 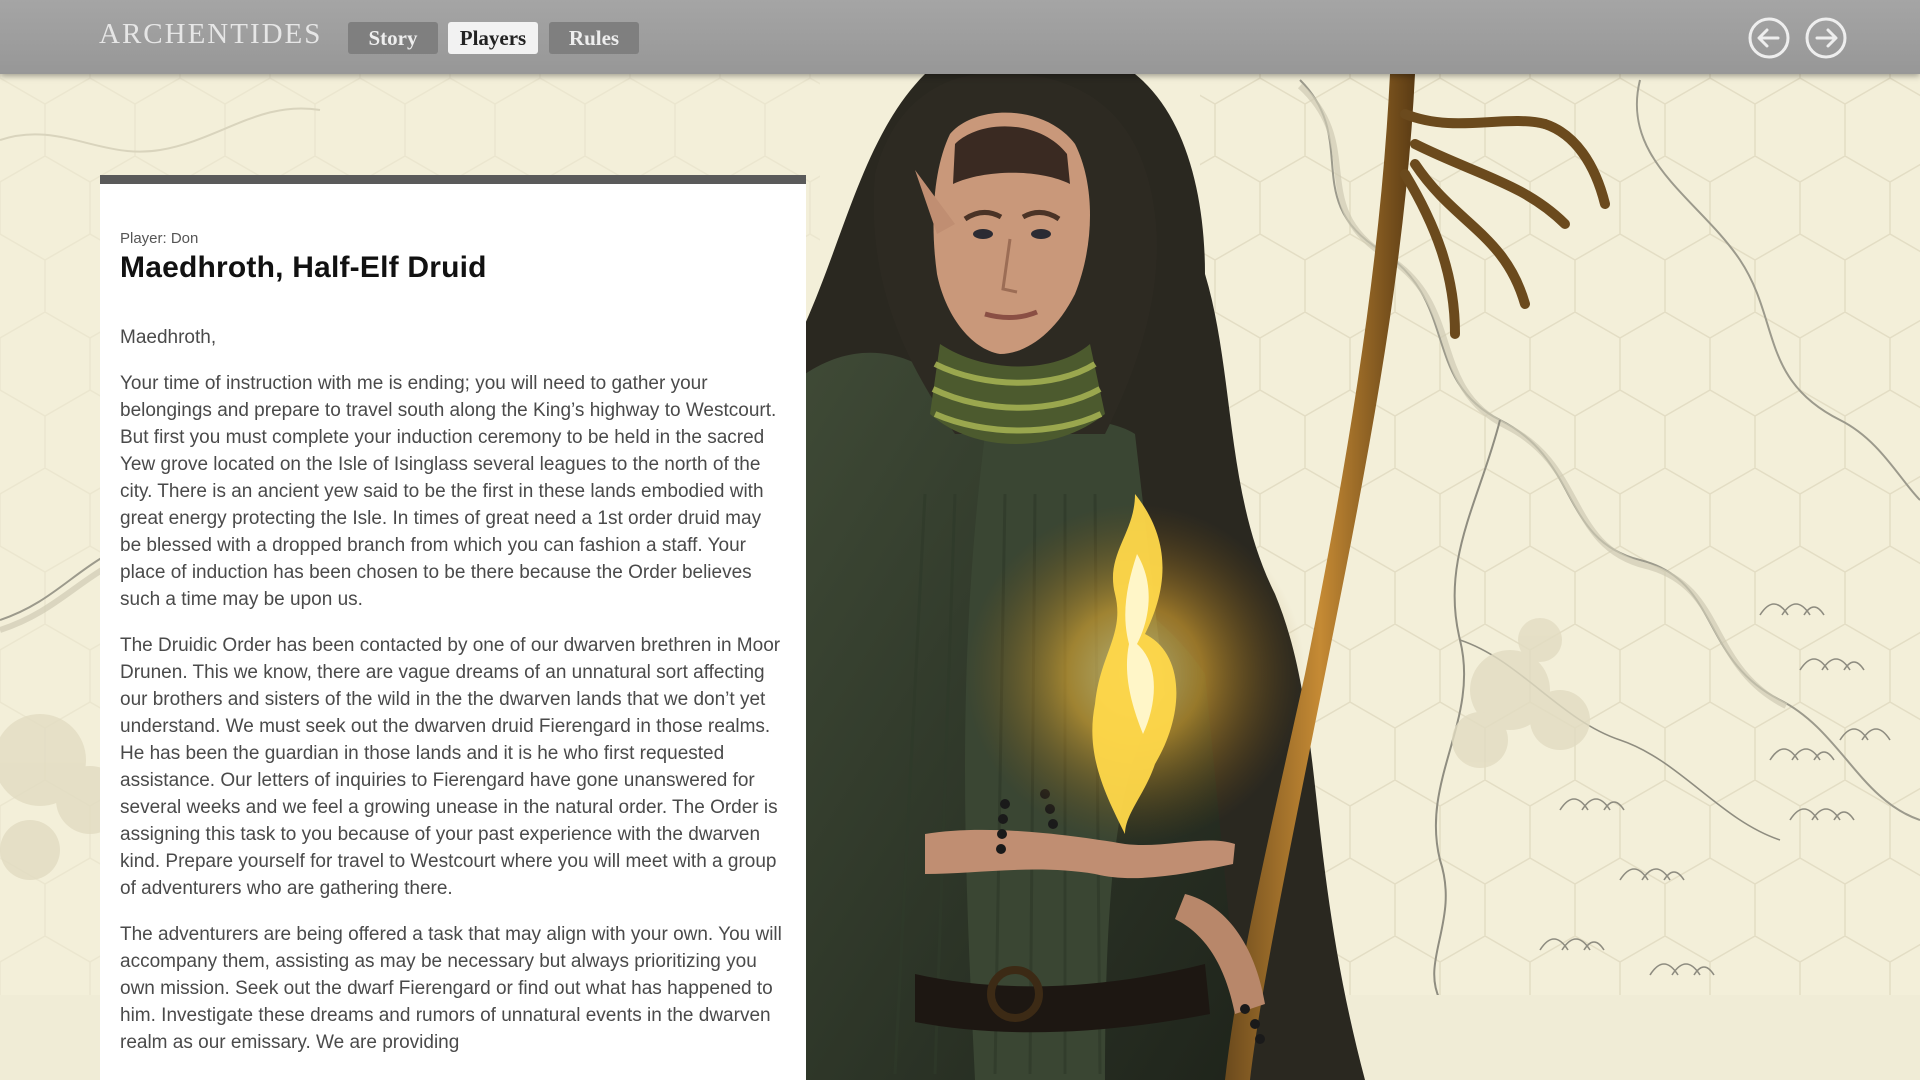 What do you see at coordinates (493, 38) in the screenshot?
I see `tab-players: Players` at bounding box center [493, 38].